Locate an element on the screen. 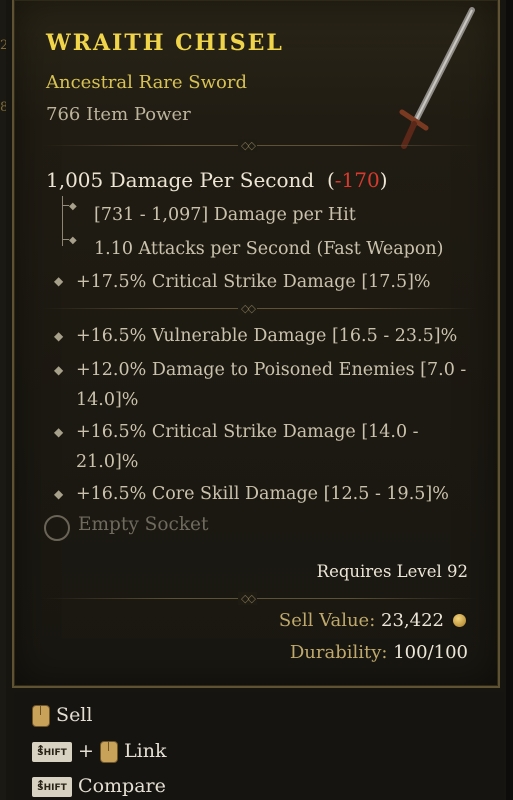 The width and height of the screenshot is (513, 800). link-action: ↑ SHIFT + Link is located at coordinates (99, 751).